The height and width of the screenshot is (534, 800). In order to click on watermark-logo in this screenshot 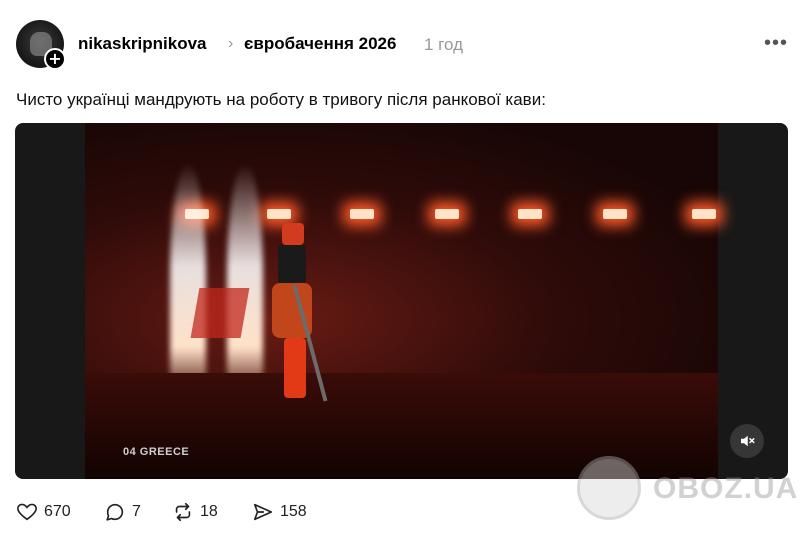, I will do `click(609, 488)`.